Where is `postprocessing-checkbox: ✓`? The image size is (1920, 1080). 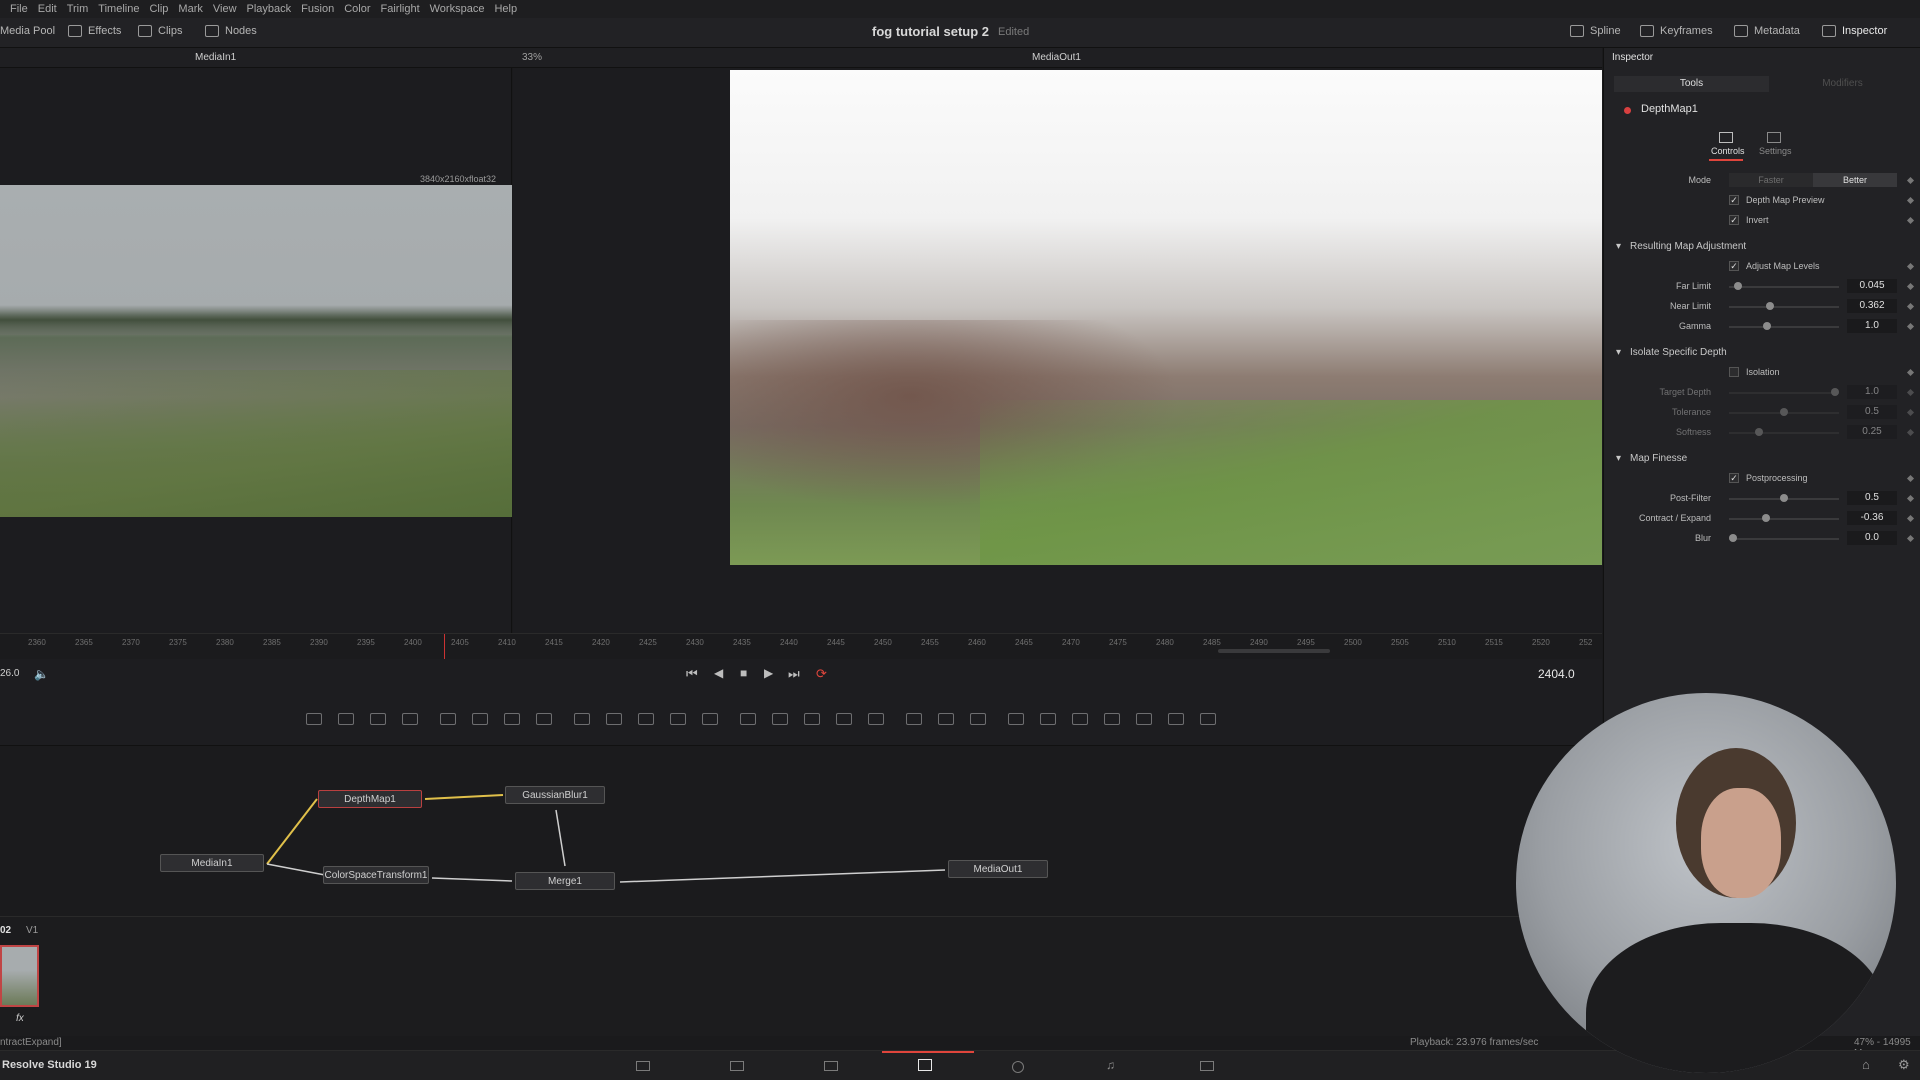 postprocessing-checkbox: ✓ is located at coordinates (1734, 478).